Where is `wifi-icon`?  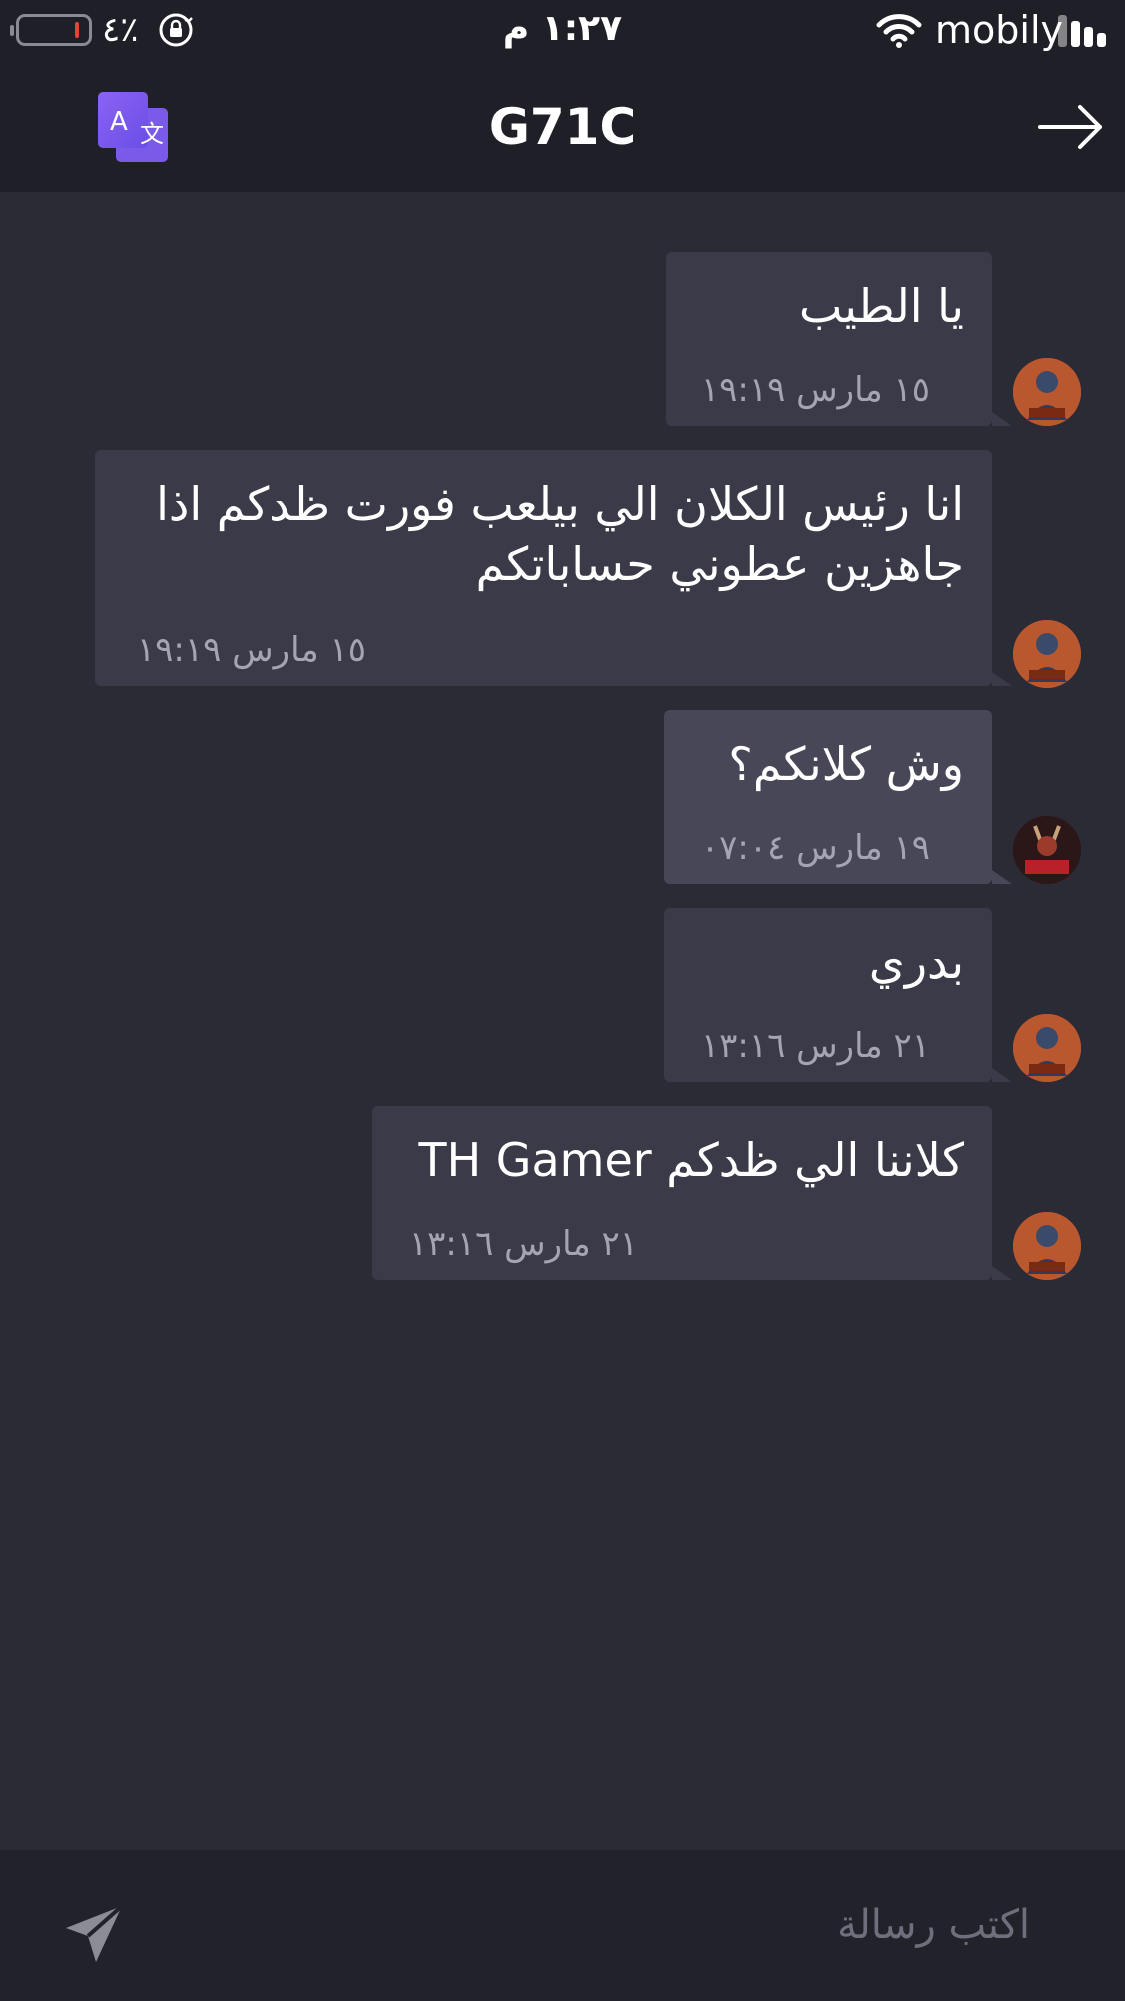 wifi-icon is located at coordinates (899, 31).